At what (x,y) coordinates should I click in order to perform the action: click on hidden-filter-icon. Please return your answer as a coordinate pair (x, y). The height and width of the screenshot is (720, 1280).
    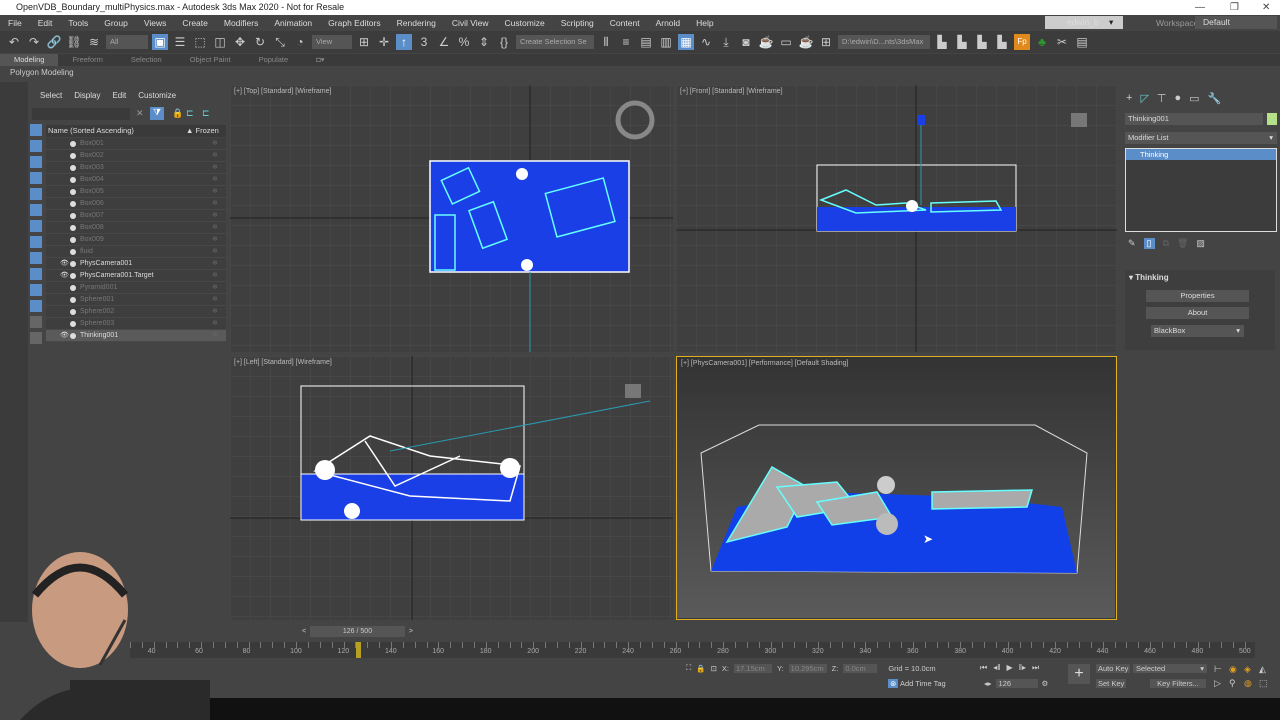
    Looking at the image, I should click on (36, 306).